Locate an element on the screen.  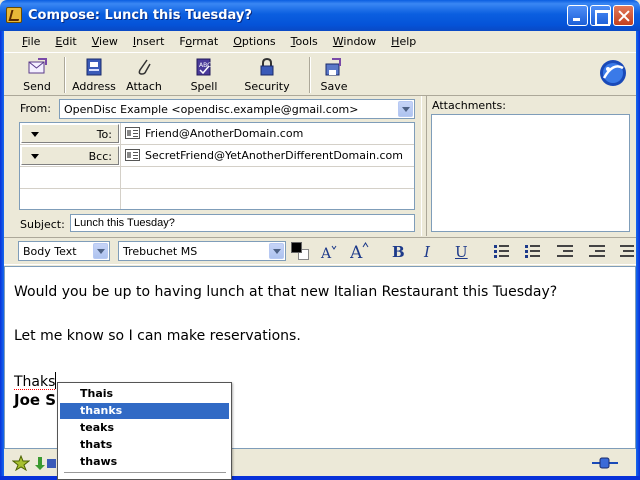
menu-file: File is located at coordinates (31, 41).